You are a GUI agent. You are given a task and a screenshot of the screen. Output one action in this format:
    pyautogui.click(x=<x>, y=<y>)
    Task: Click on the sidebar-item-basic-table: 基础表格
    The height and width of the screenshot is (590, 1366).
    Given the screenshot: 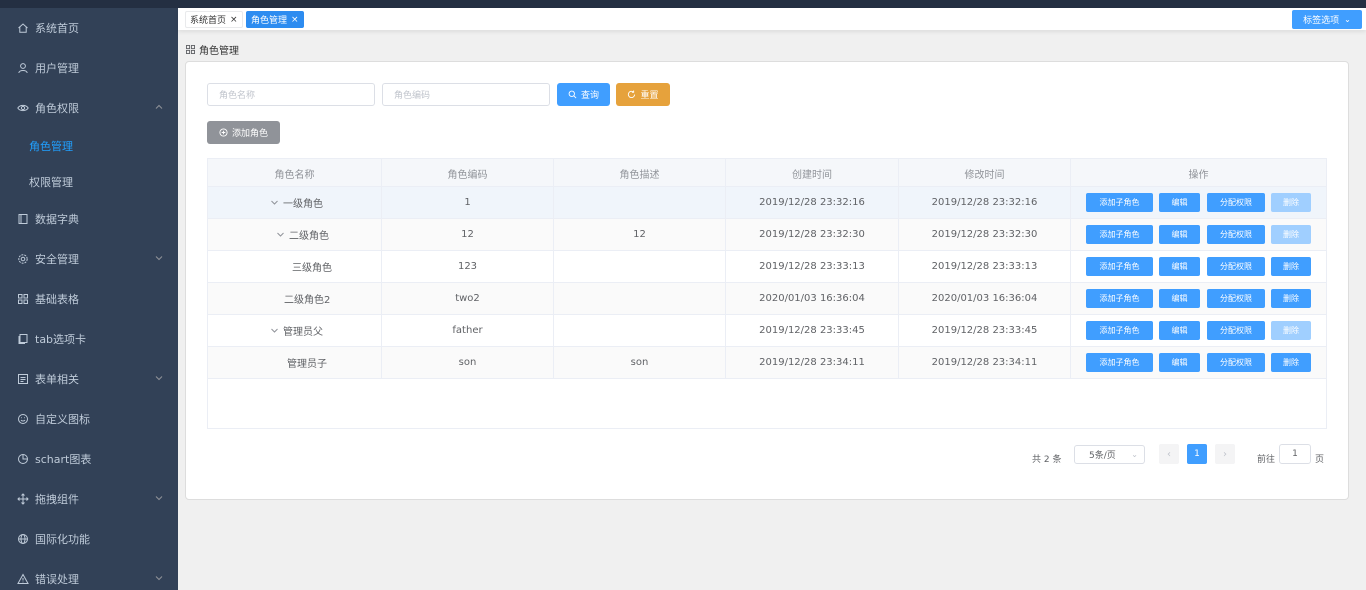 What is the action you would take?
    pyautogui.click(x=89, y=299)
    